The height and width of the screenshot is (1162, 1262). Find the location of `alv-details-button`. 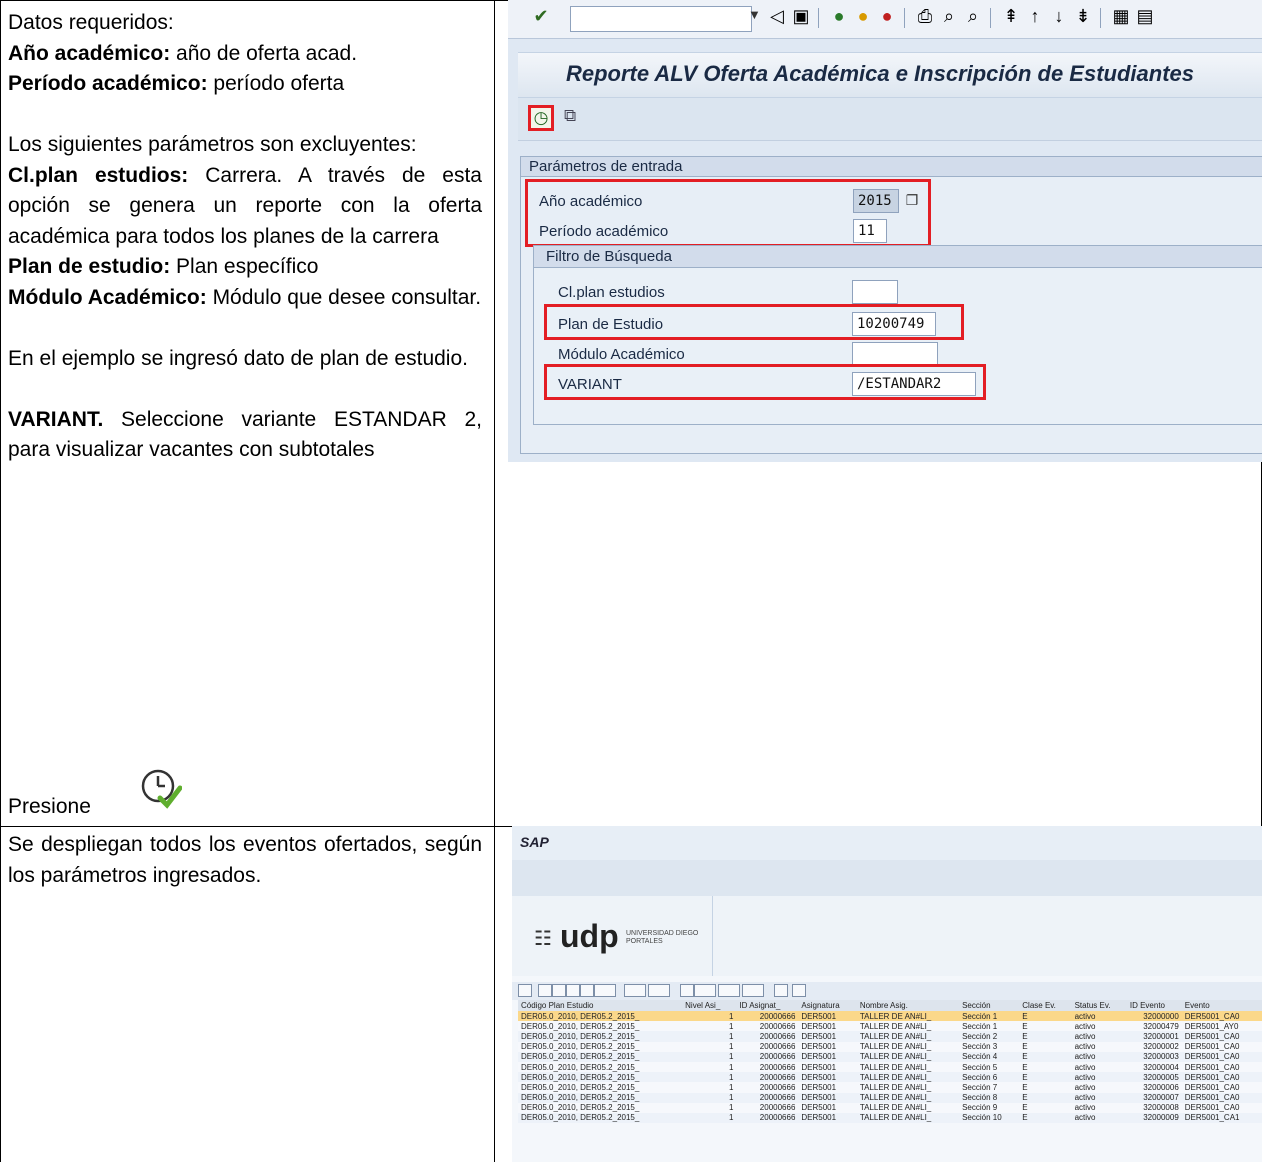

alv-details-button is located at coordinates (525, 990).